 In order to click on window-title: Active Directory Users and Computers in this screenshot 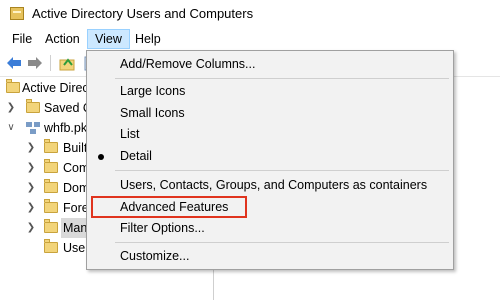, I will do `click(143, 13)`.